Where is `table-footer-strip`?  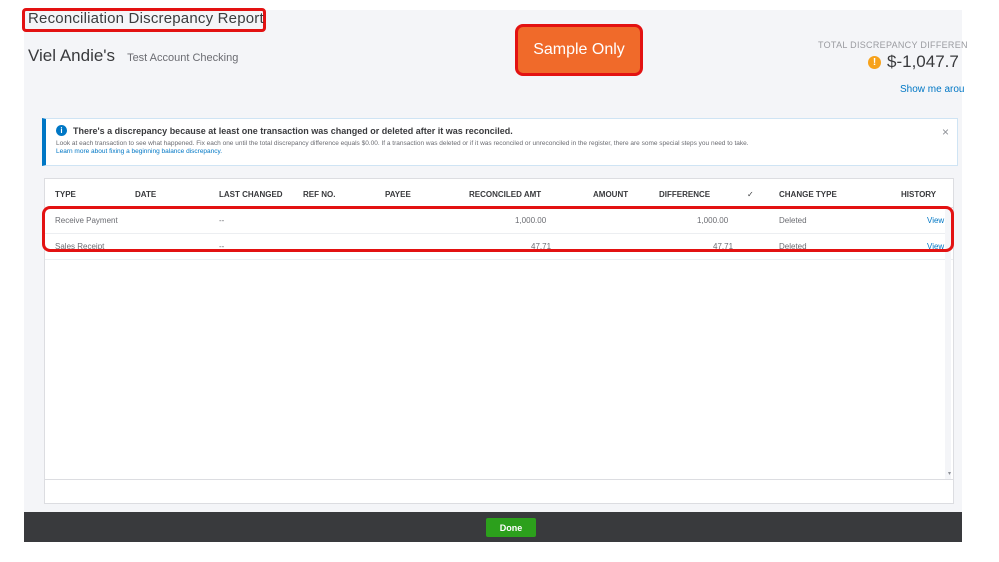 table-footer-strip is located at coordinates (499, 492).